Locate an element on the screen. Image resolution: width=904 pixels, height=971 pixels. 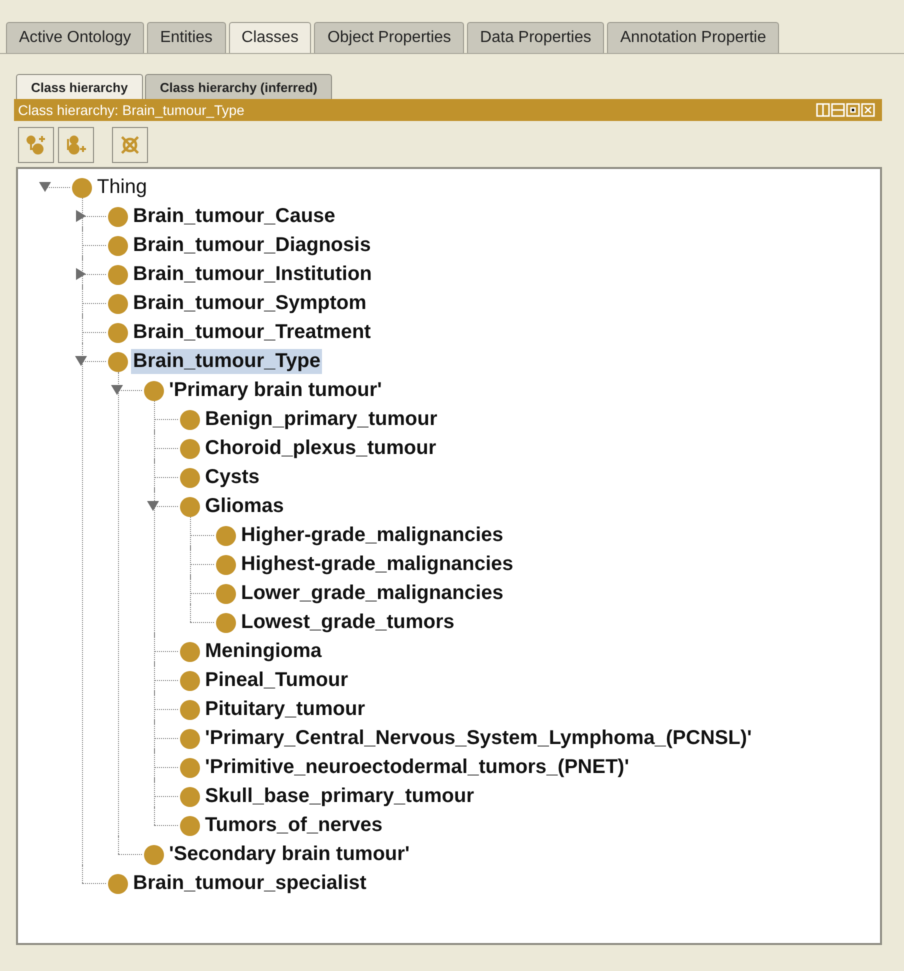
class-label: Higher-grade_malignancies is located at coordinates (372, 535).